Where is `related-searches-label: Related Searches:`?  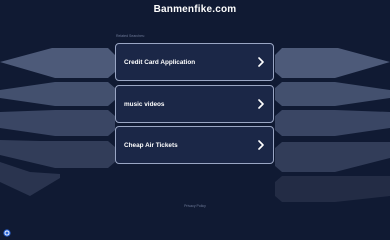
related-searches-label: Related Searches: is located at coordinates (130, 36).